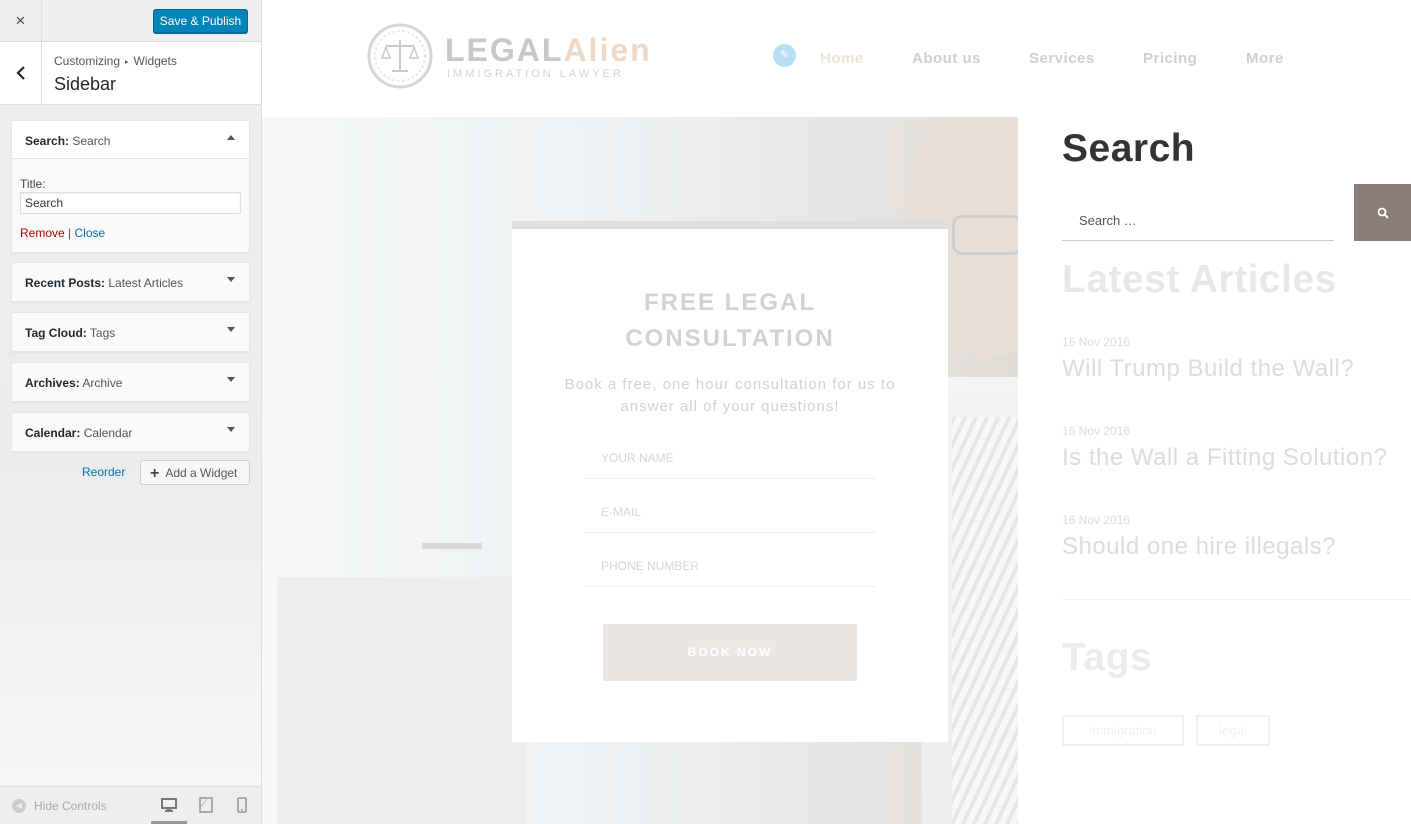  What do you see at coordinates (200, 21) in the screenshot?
I see `save-publish-button: Save & Publish` at bounding box center [200, 21].